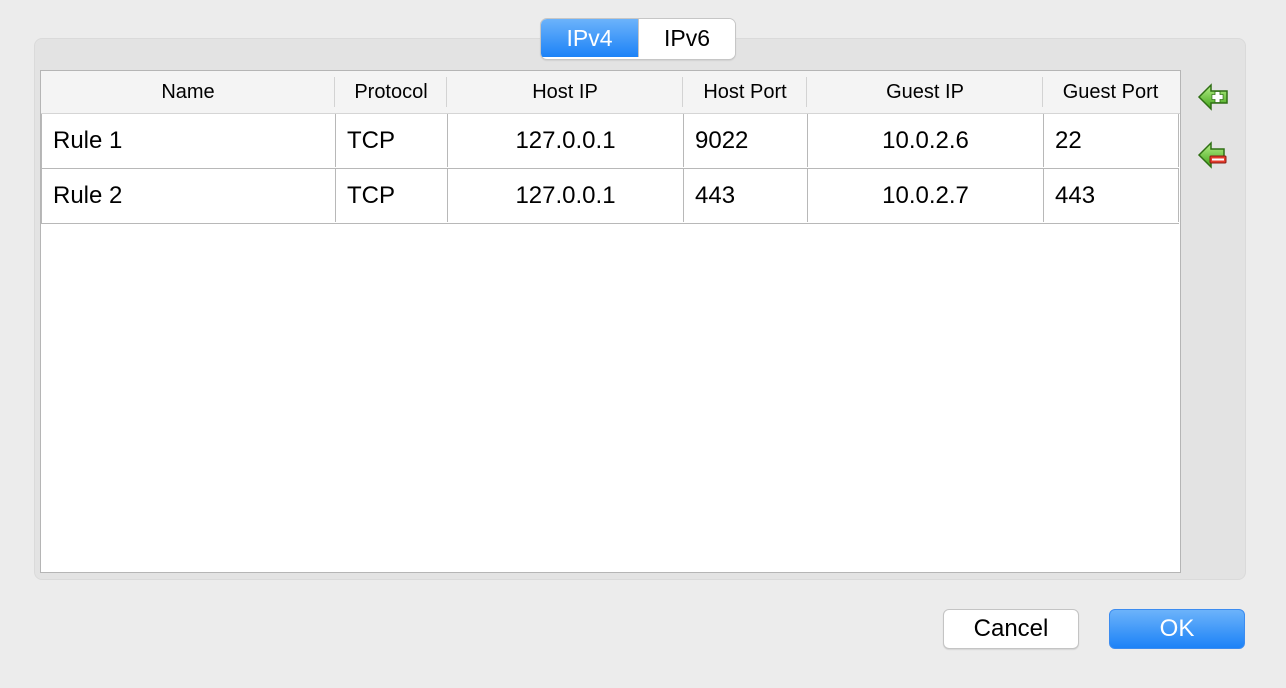 The width and height of the screenshot is (1286, 688). What do you see at coordinates (925, 92) in the screenshot?
I see `column-header-guest-ip: Guest IP` at bounding box center [925, 92].